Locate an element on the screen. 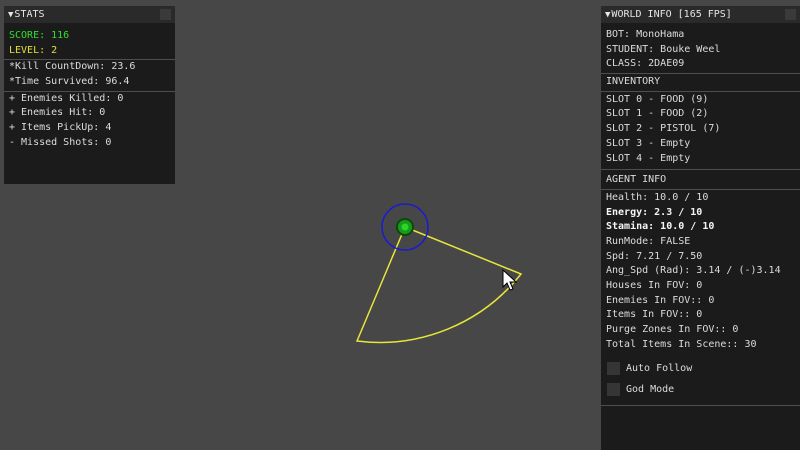 The height and width of the screenshot is (450, 800). god-mode-label: God Mode is located at coordinates (650, 390).